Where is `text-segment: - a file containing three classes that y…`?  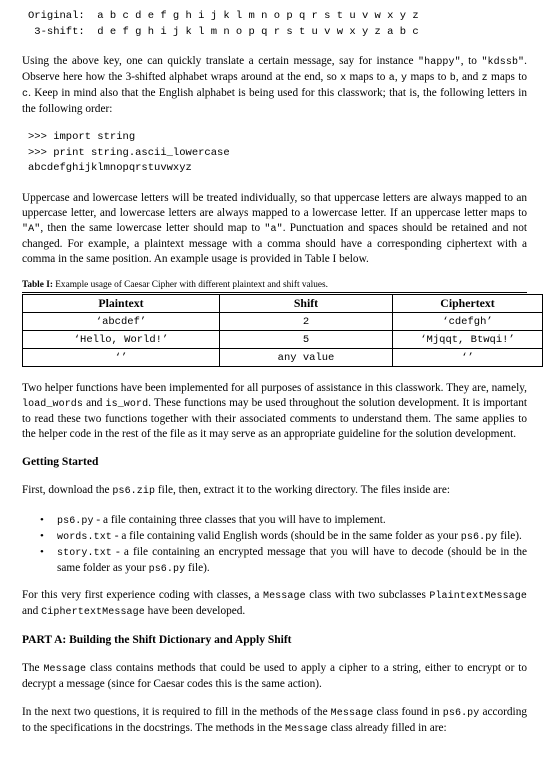 text-segment: - a file containing three classes that y… is located at coordinates (239, 519).